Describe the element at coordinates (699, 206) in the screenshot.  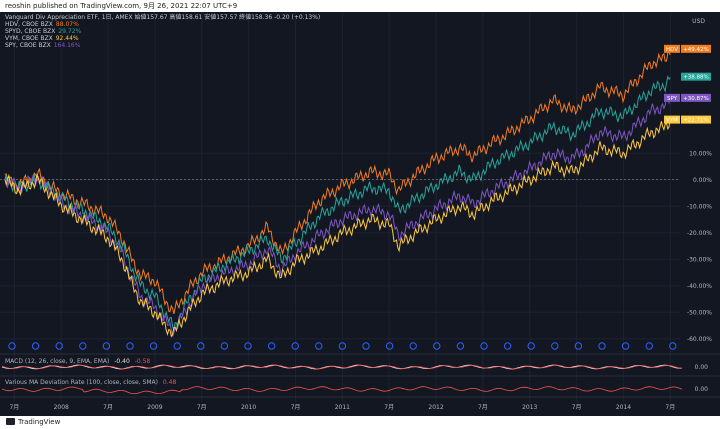
I see `y-tick-label: -10.00%` at that location.